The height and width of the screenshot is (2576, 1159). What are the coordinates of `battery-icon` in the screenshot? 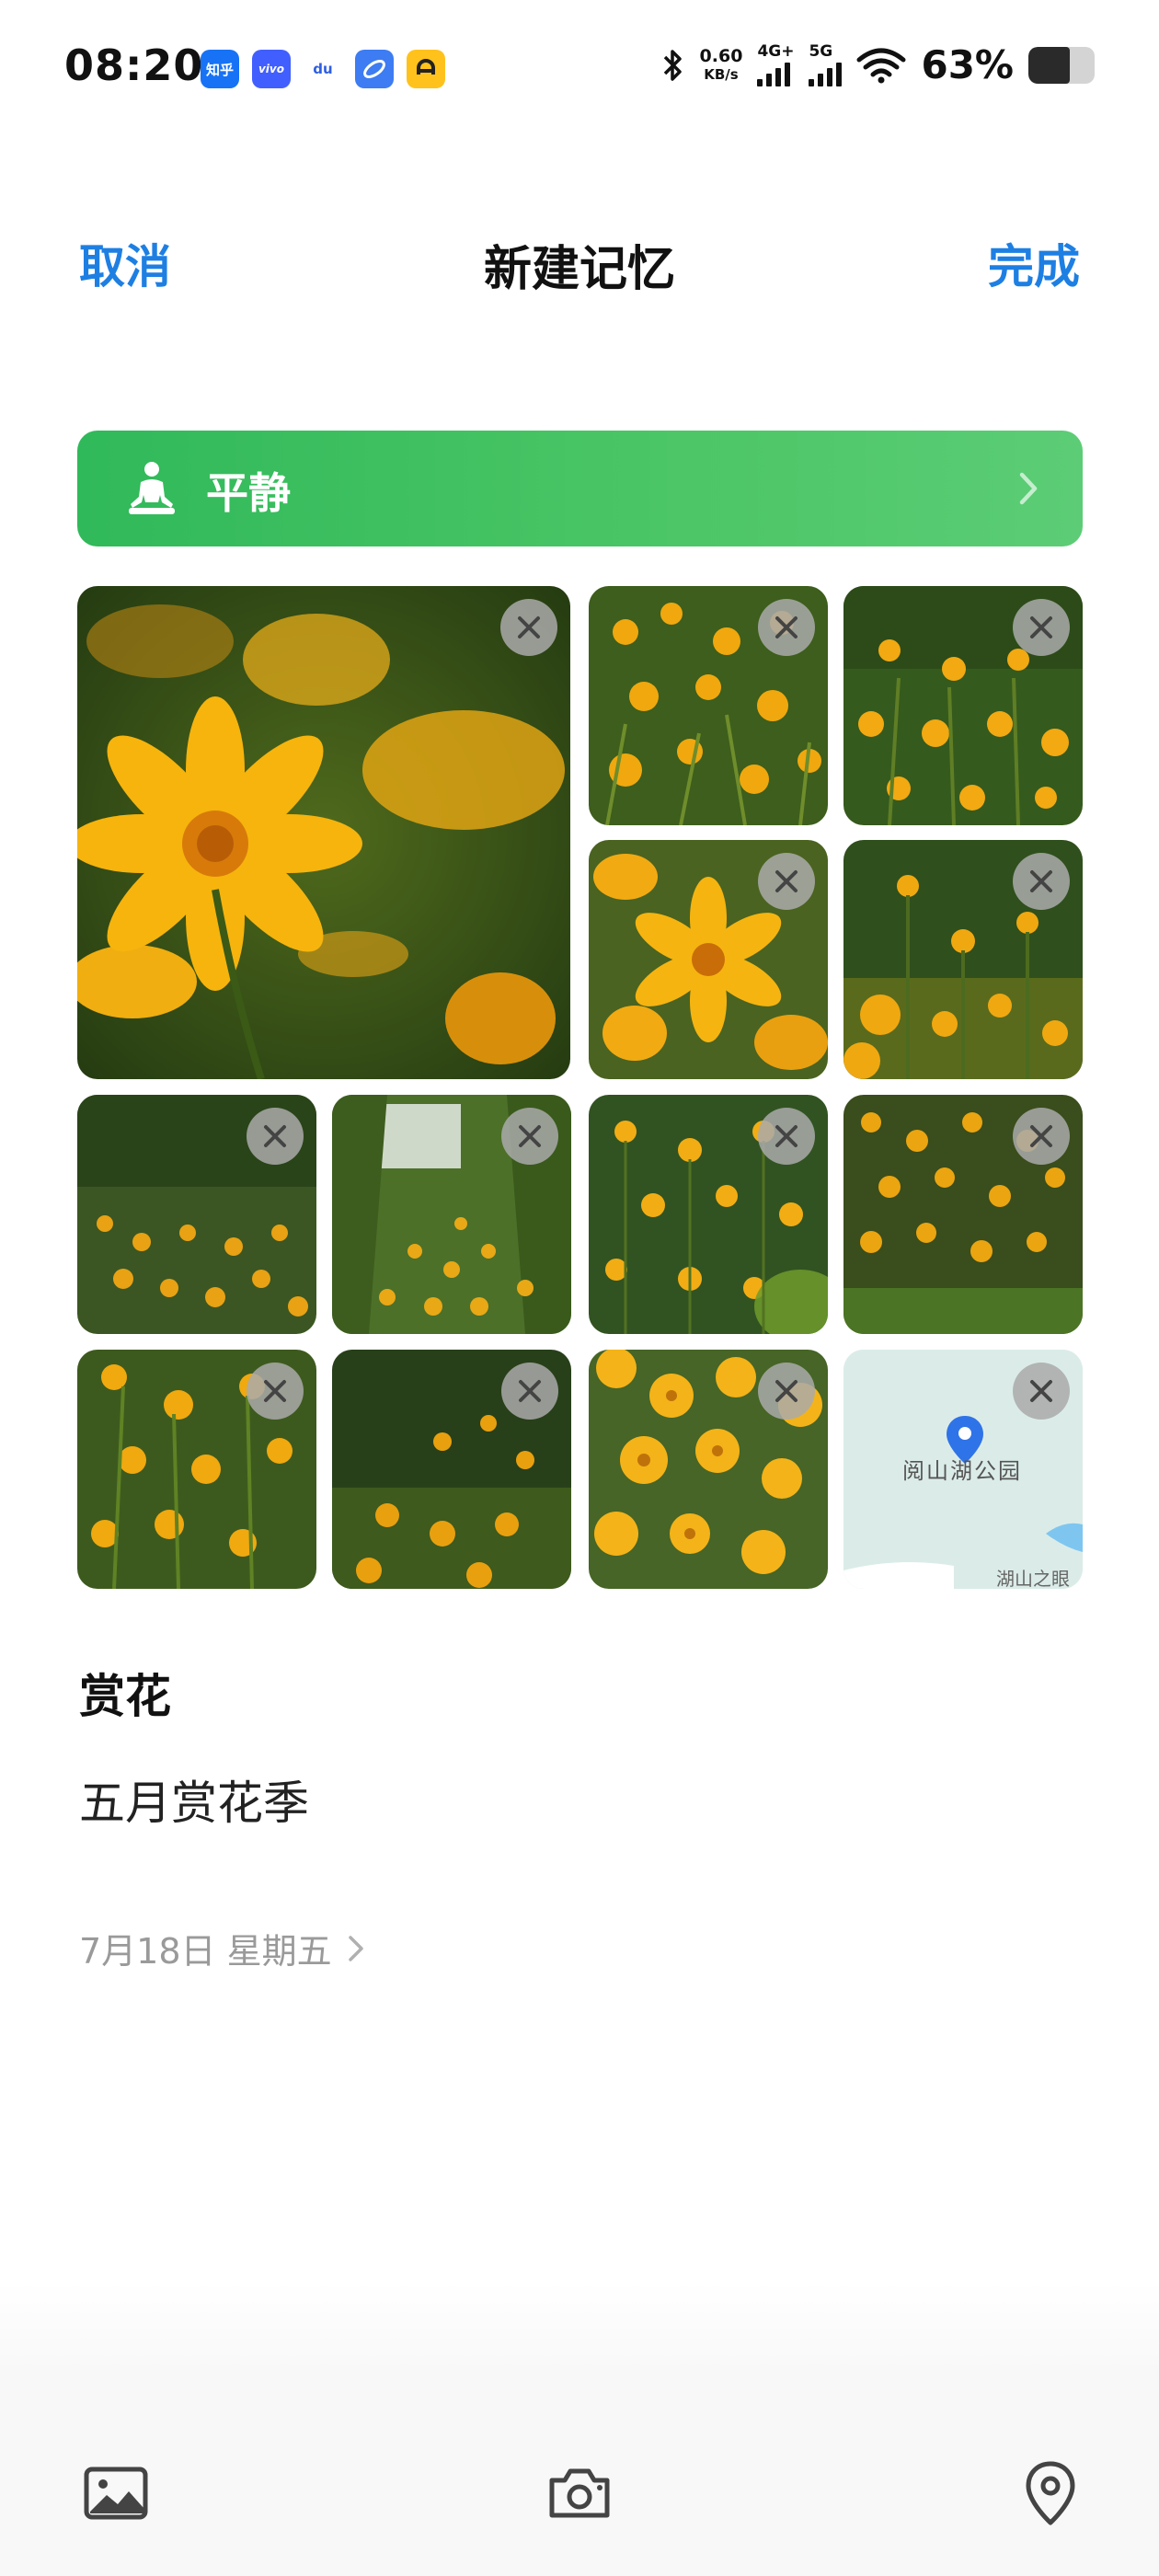 It's located at (1061, 65).